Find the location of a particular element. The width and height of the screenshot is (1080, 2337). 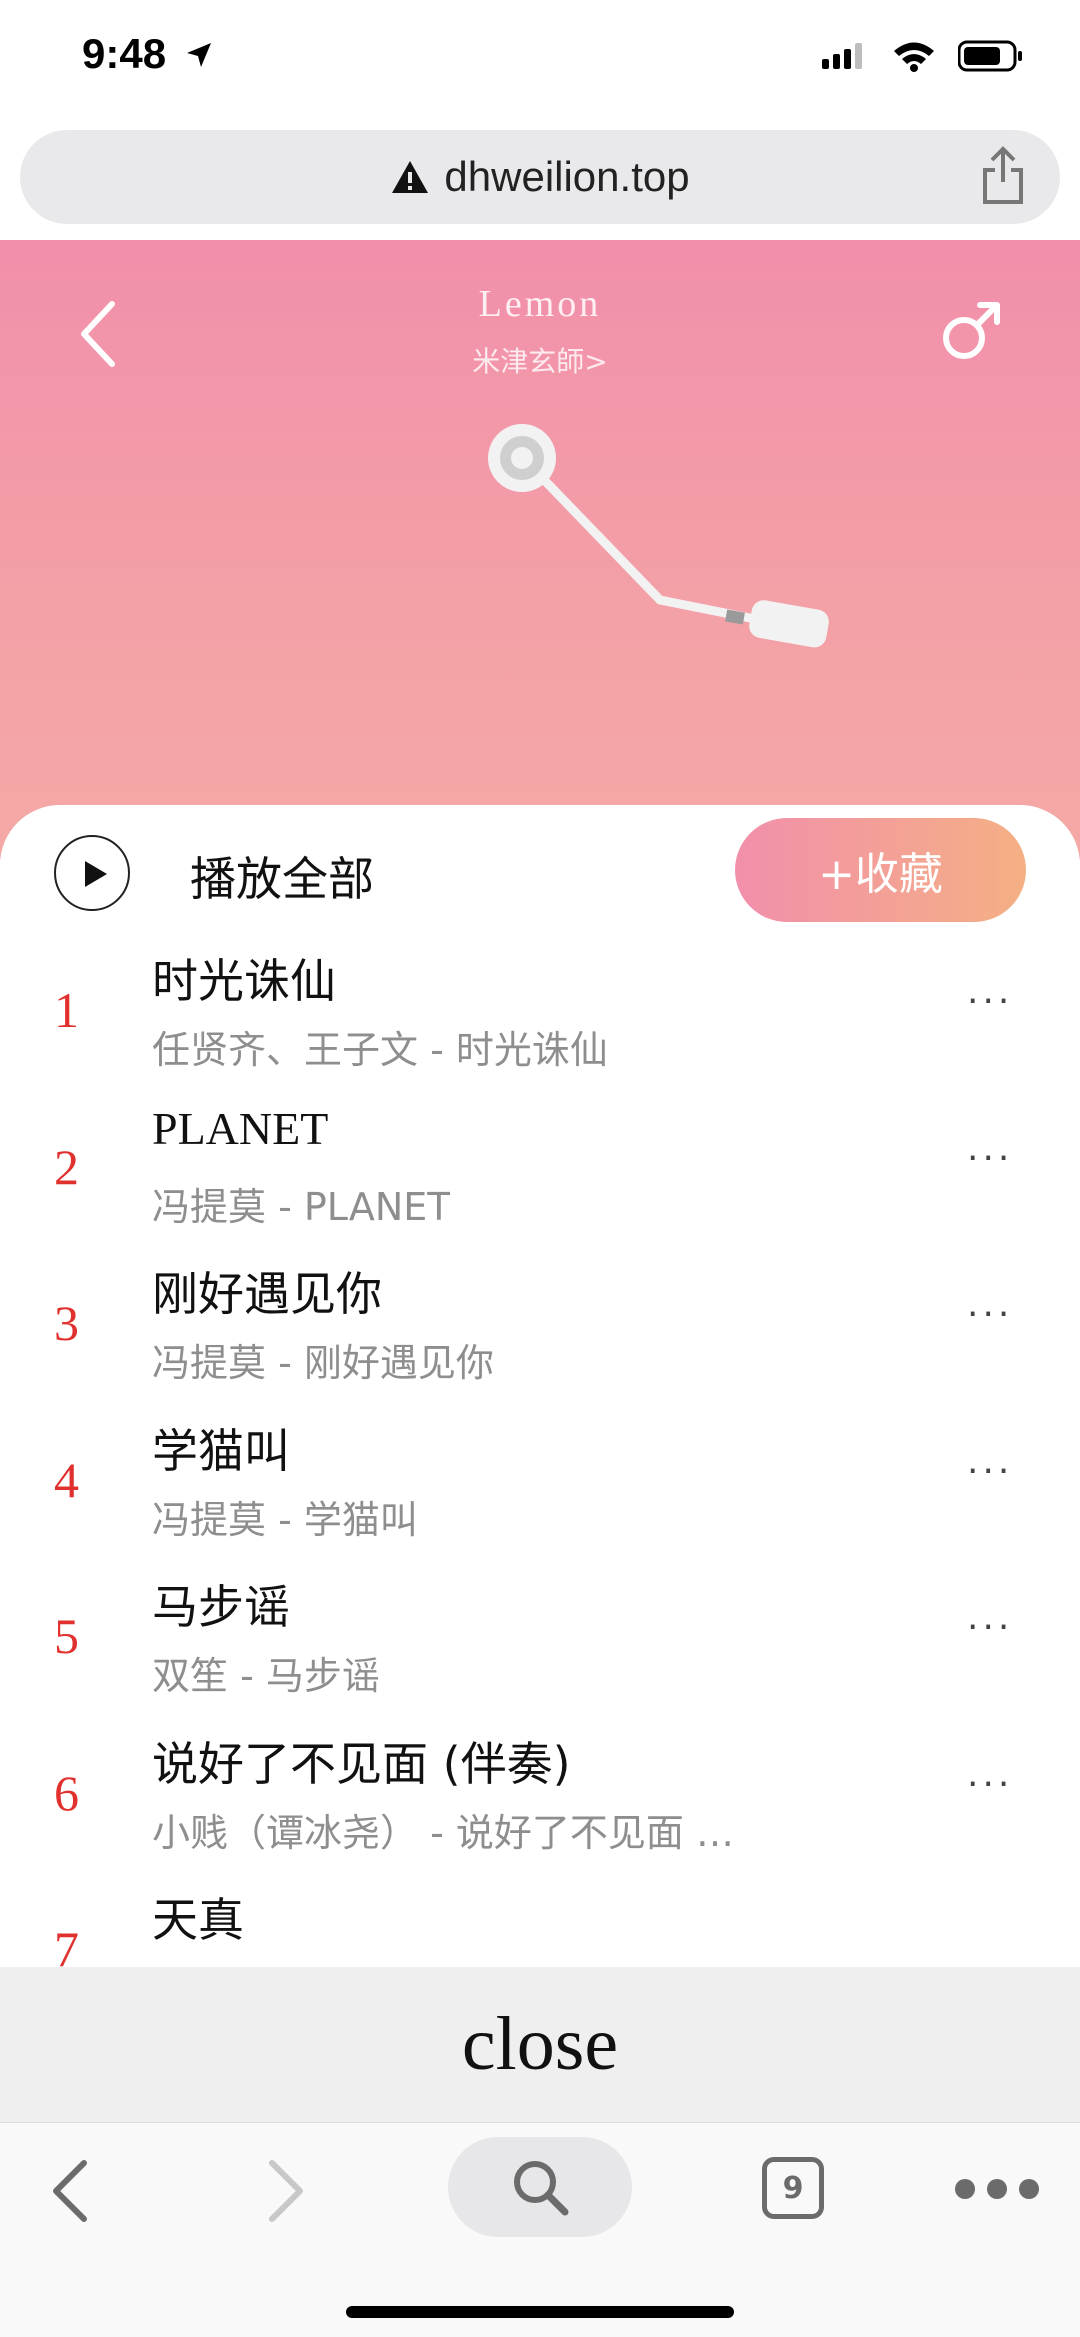

track-item: 1 时光诛仙 任贤齐、王子文 - 时光诛仙 ··· is located at coordinates (540, 1023).